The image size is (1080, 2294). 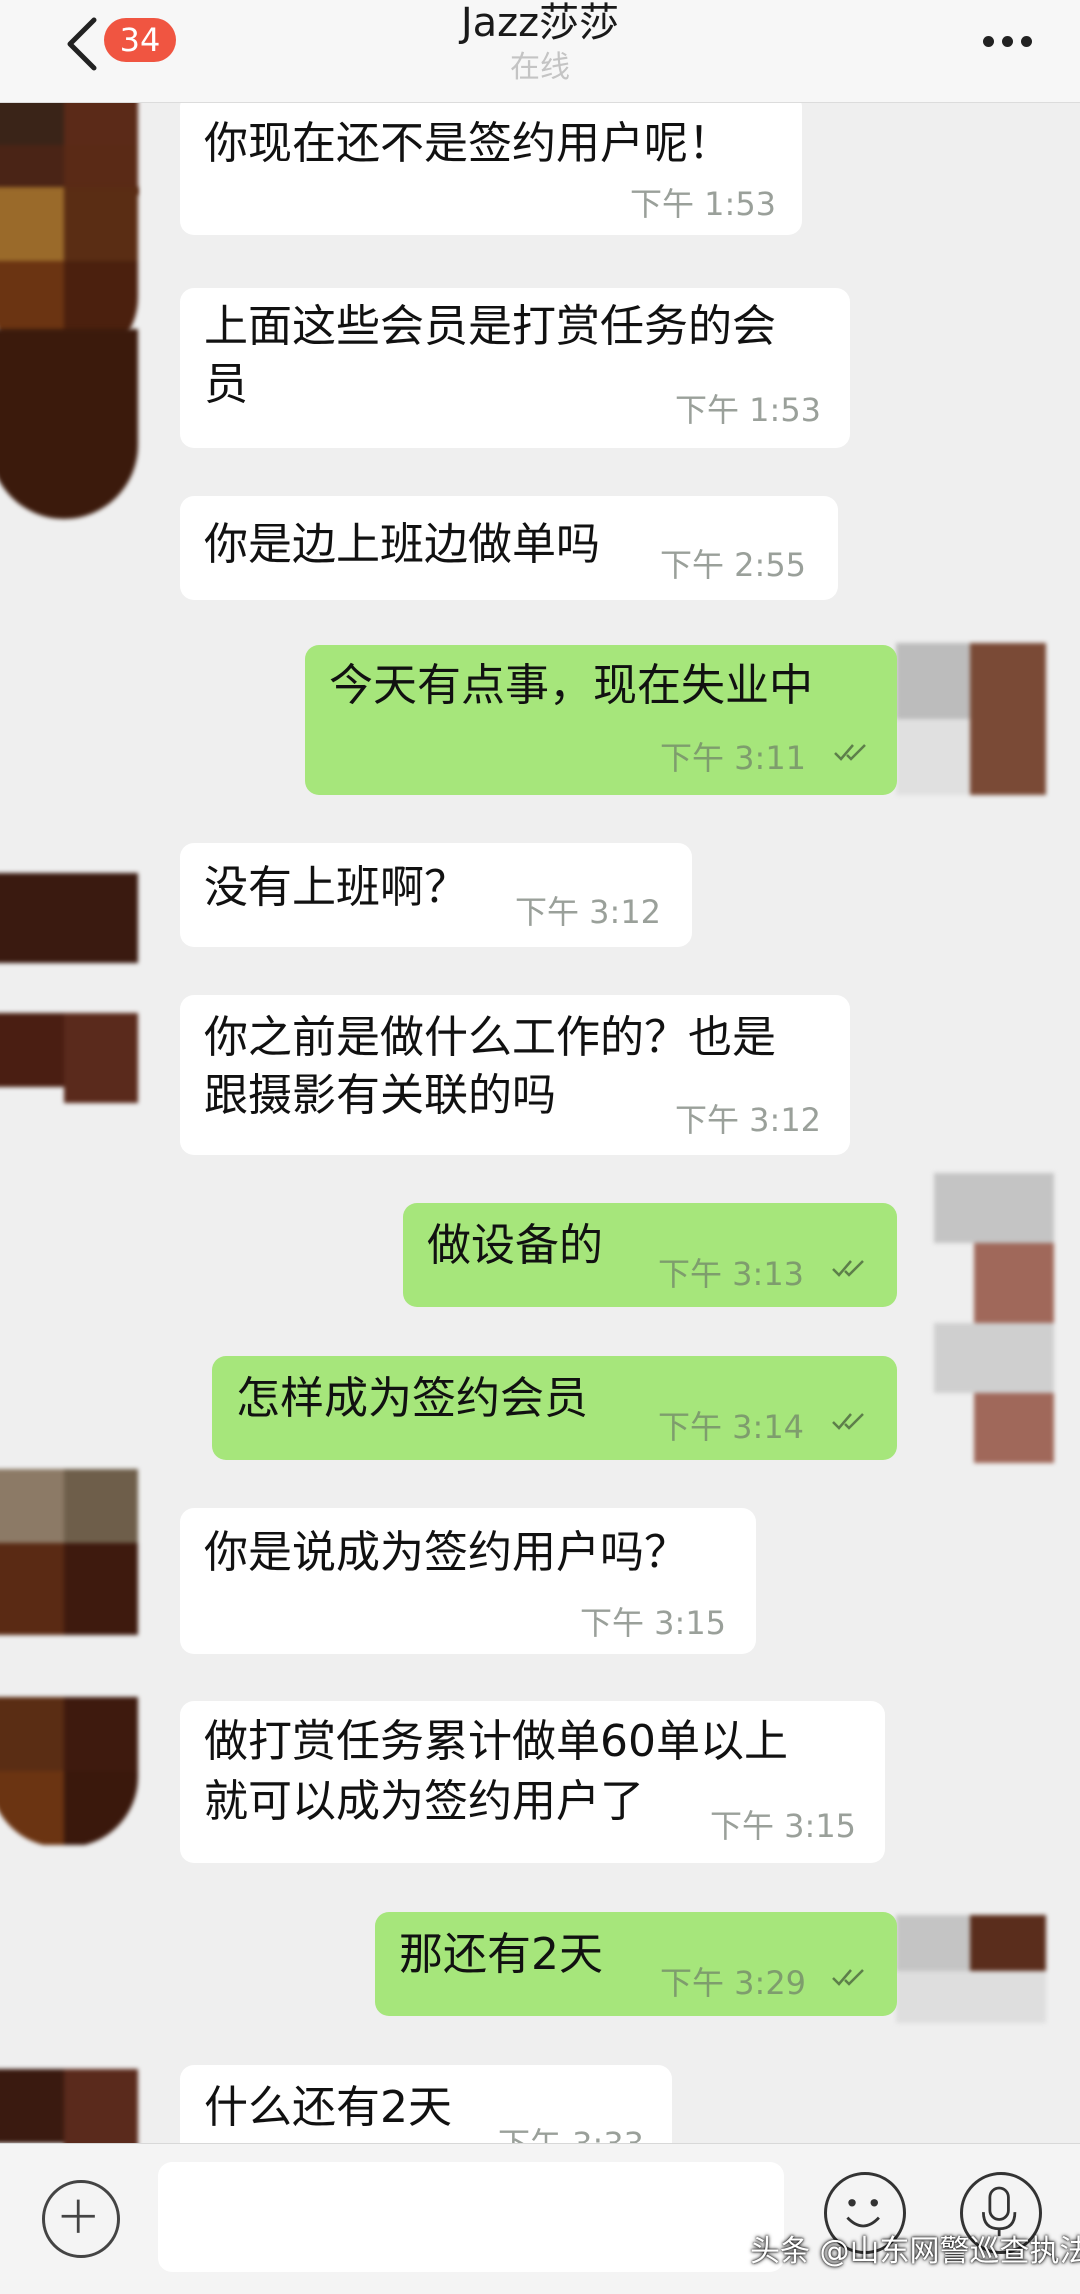 What do you see at coordinates (650, 1255) in the screenshot?
I see `message-bubble: 做设备的 下午 3:13` at bounding box center [650, 1255].